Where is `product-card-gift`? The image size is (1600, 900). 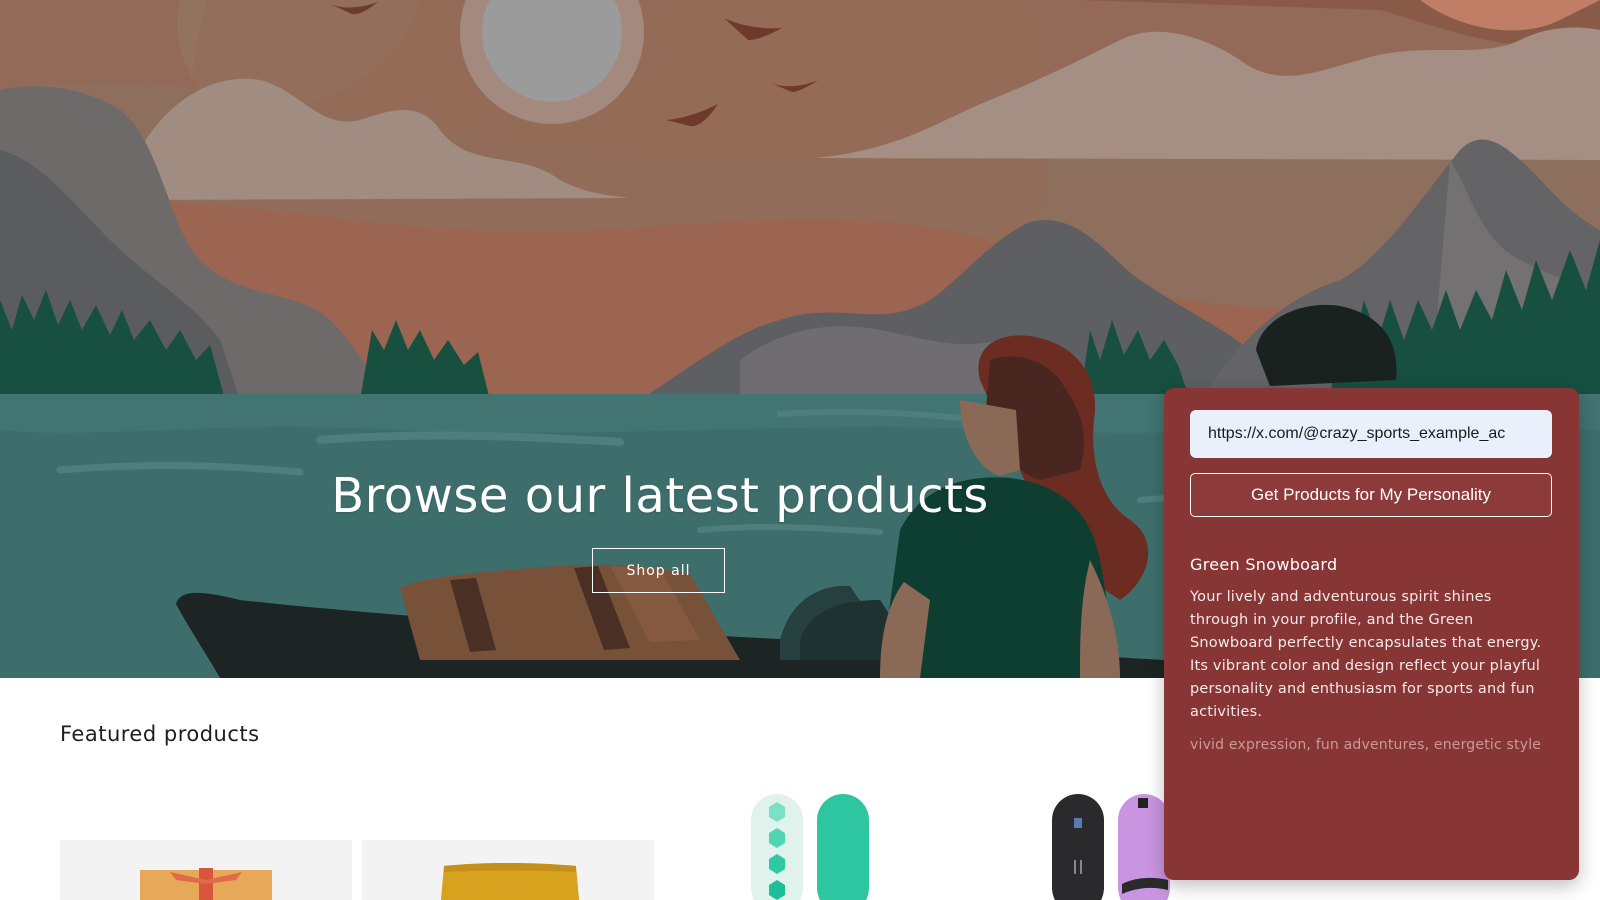
product-card-gift is located at coordinates (206, 870).